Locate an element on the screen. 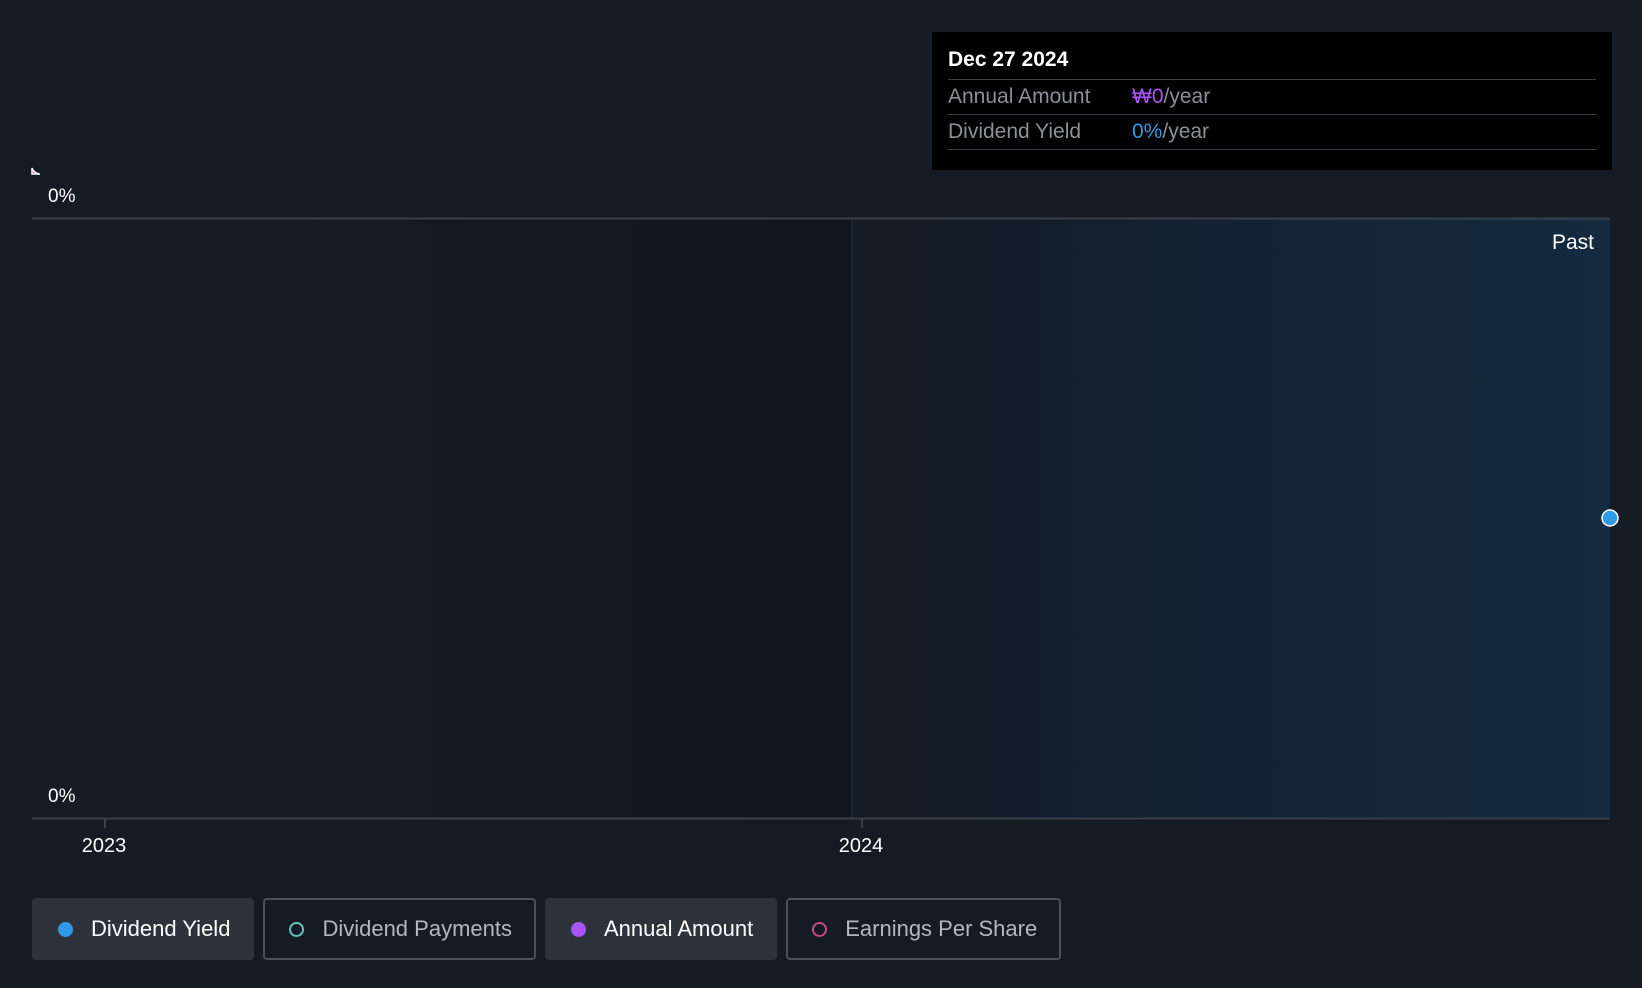 The width and height of the screenshot is (1642, 988). legend-dividend-yield-button: Dividend Yield is located at coordinates (143, 929).